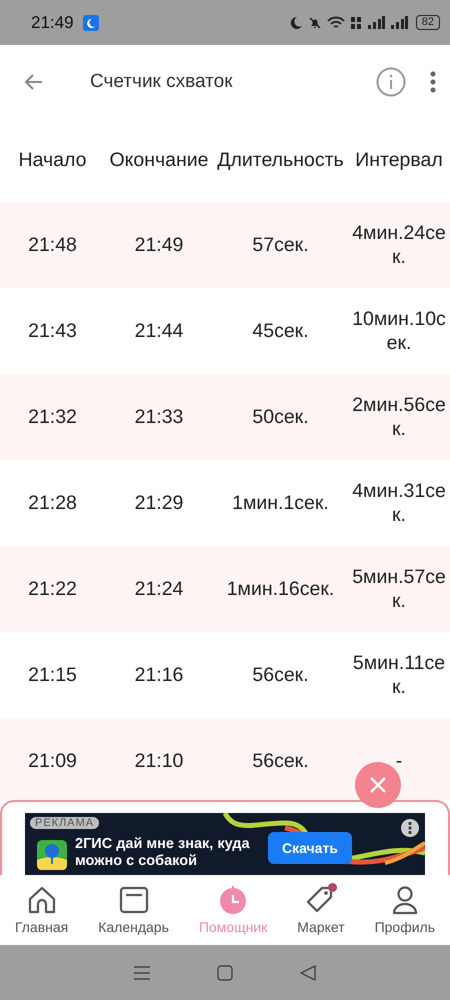 The height and width of the screenshot is (1000, 450). Describe the element at coordinates (159, 503) in the screenshot. I see `table-cell-text: 21:29` at that location.